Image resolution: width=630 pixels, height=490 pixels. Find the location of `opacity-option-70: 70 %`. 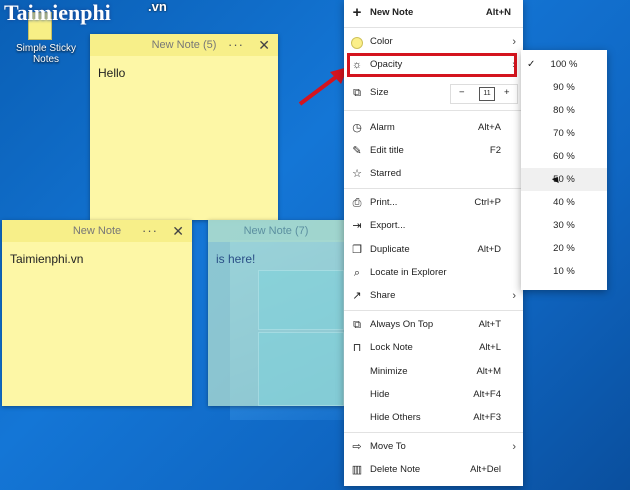

opacity-option-70: 70 % is located at coordinates (564, 133).